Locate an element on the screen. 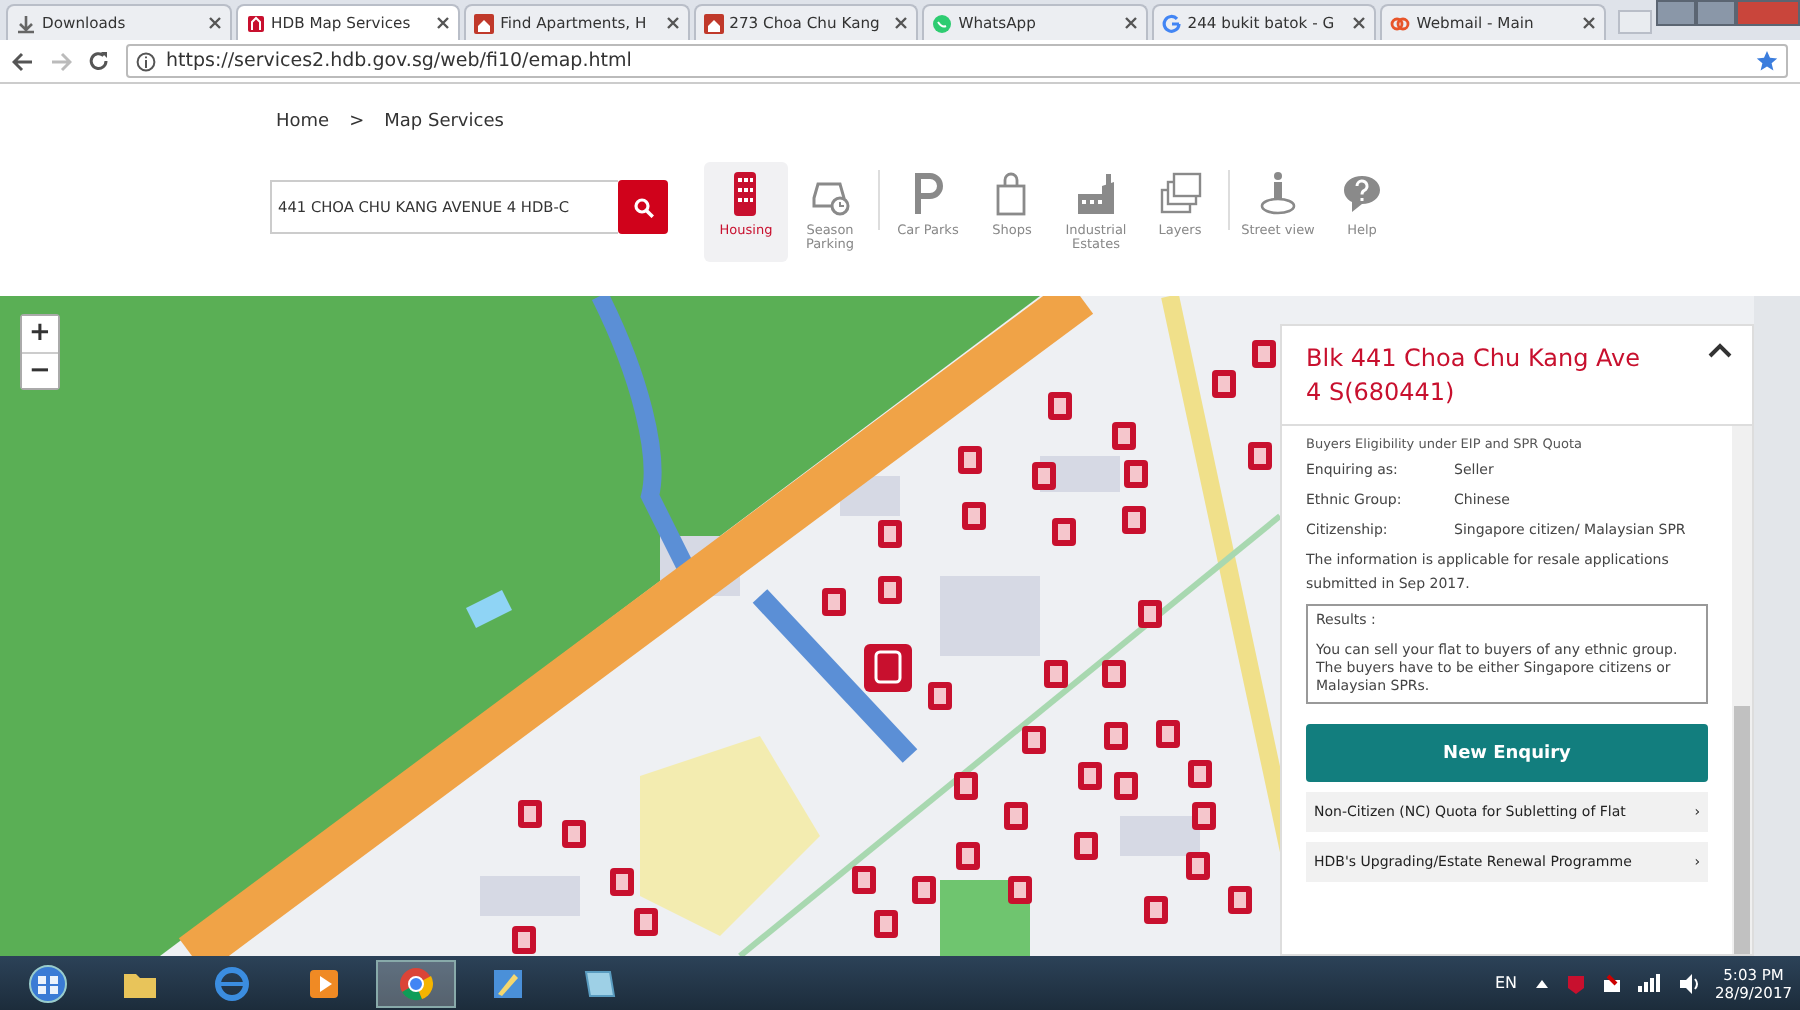 Image resolution: width=1800 pixels, height=1010 pixels. chrome-icon is located at coordinates (416, 983).